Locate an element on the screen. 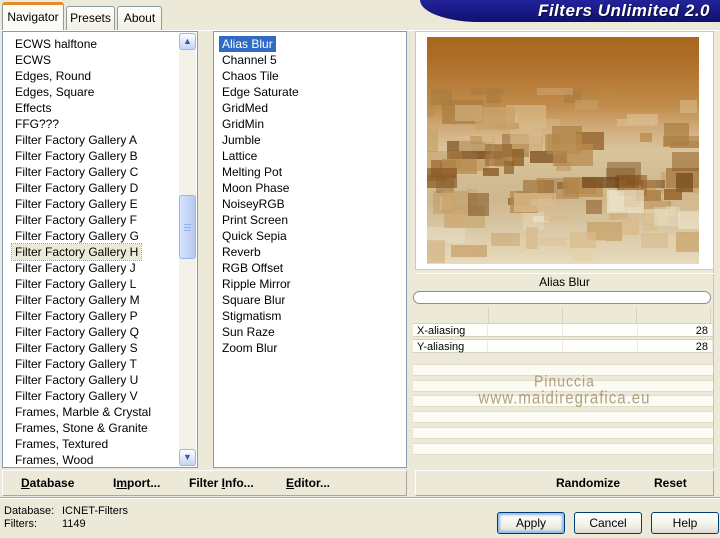 The height and width of the screenshot is (538, 720). filter-item: NoiseyRGB is located at coordinates (312, 204).